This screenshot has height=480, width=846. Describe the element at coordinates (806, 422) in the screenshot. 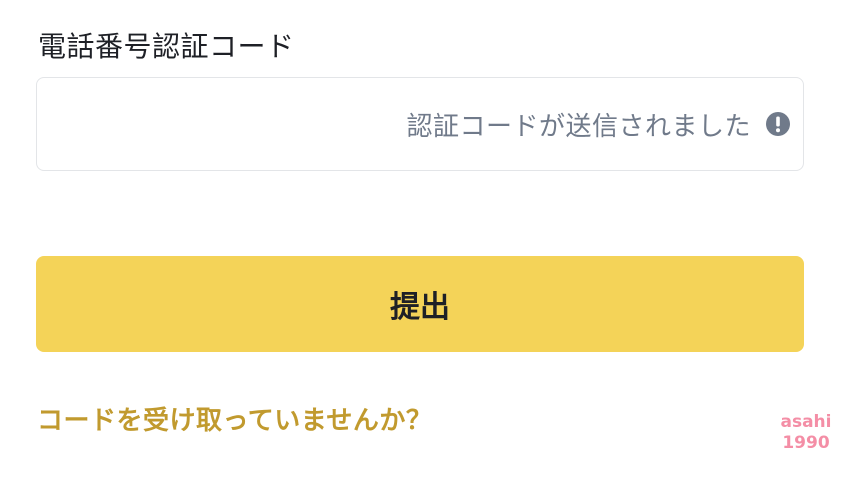

I see `watermark-line-1: asahi` at that location.